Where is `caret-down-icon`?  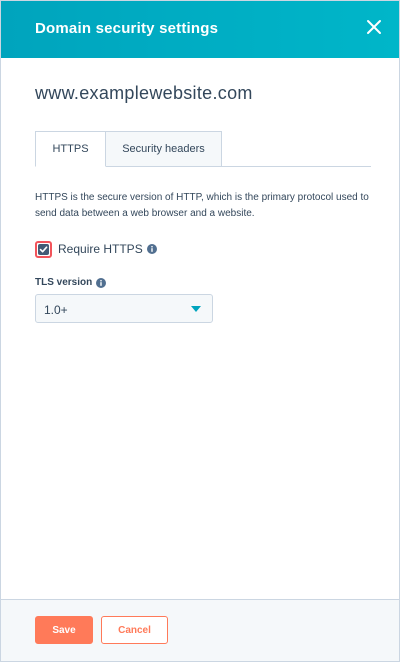 caret-down-icon is located at coordinates (196, 309).